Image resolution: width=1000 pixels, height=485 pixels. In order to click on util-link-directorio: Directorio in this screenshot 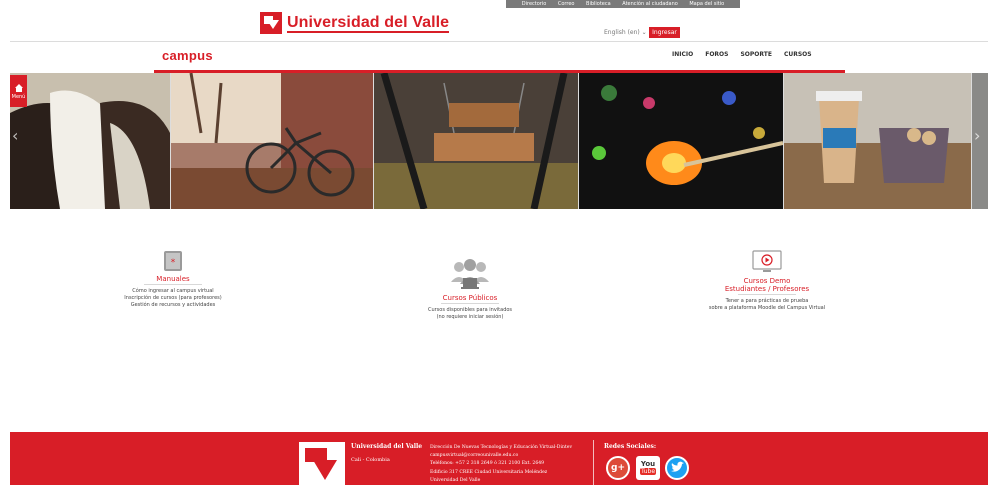, I will do `click(534, 4)`.